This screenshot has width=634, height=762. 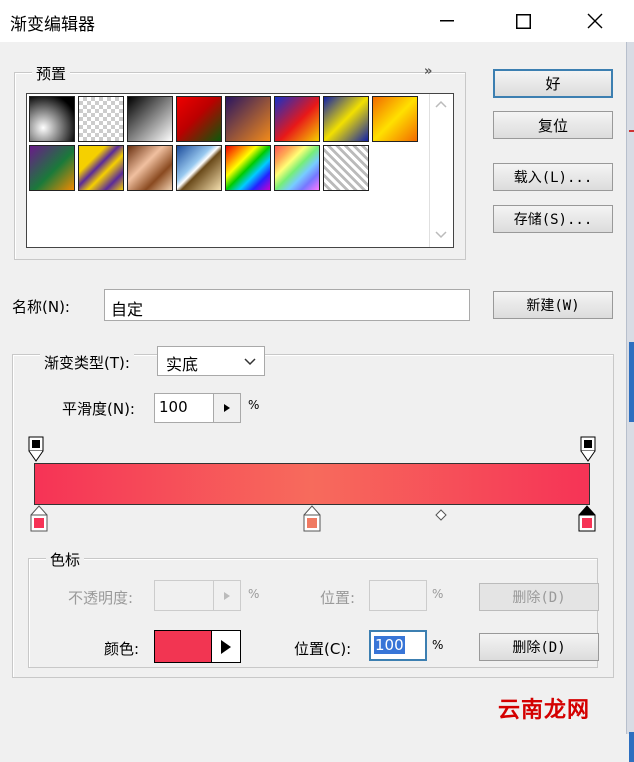 What do you see at coordinates (323, 649) in the screenshot?
I see `position-label: 位置(C):` at bounding box center [323, 649].